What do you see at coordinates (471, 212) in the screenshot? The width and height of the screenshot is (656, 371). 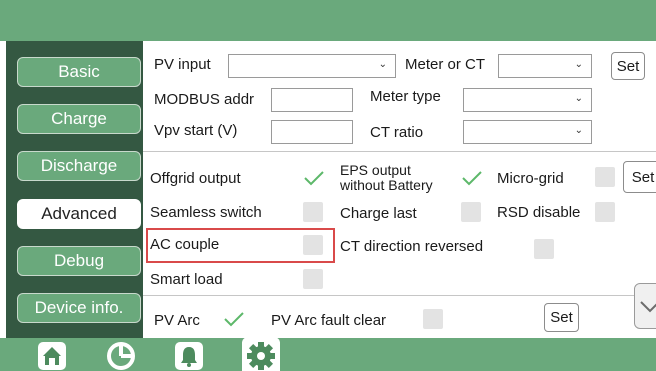 I see `charge-last-checkbox` at bounding box center [471, 212].